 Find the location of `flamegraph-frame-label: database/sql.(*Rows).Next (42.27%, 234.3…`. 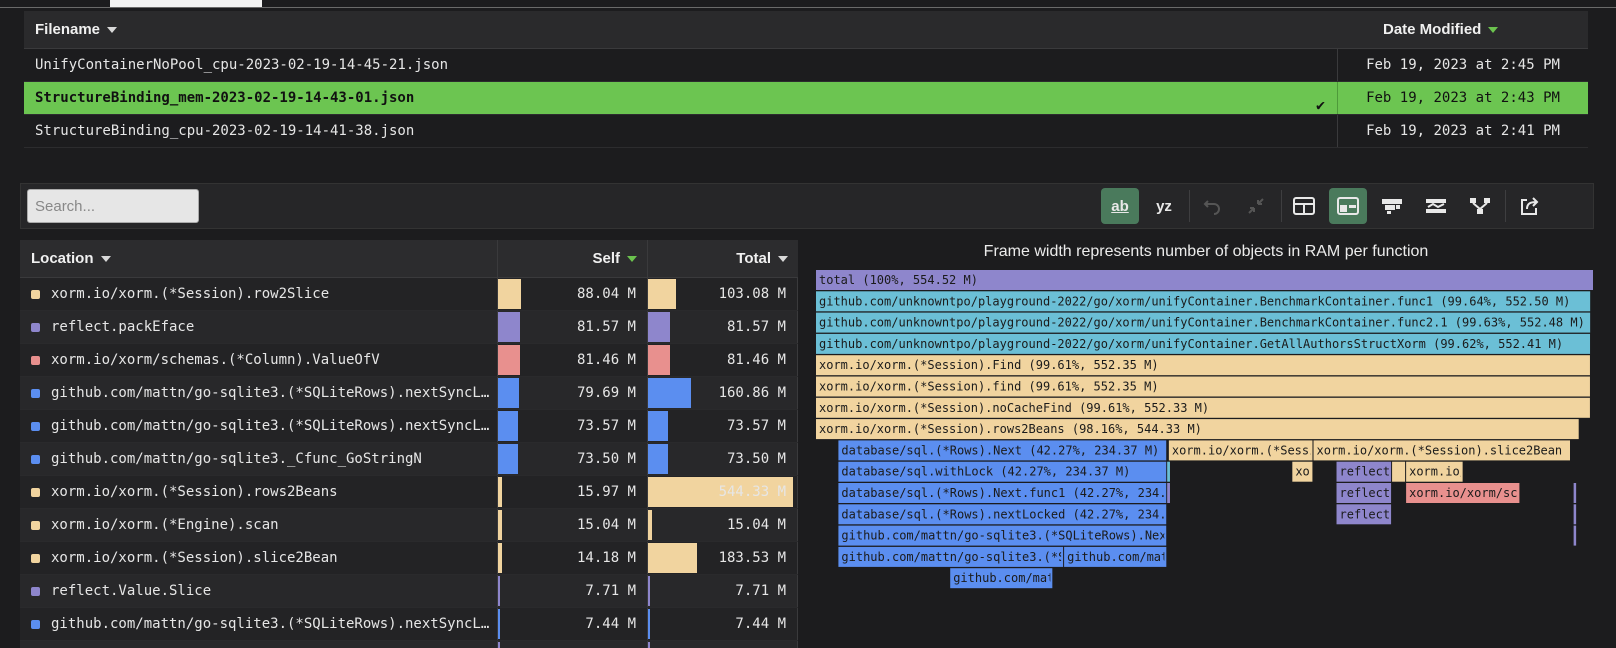

flamegraph-frame-label: database/sql.(*Rows).Next (42.27%, 234.3… is located at coordinates (1000, 450).